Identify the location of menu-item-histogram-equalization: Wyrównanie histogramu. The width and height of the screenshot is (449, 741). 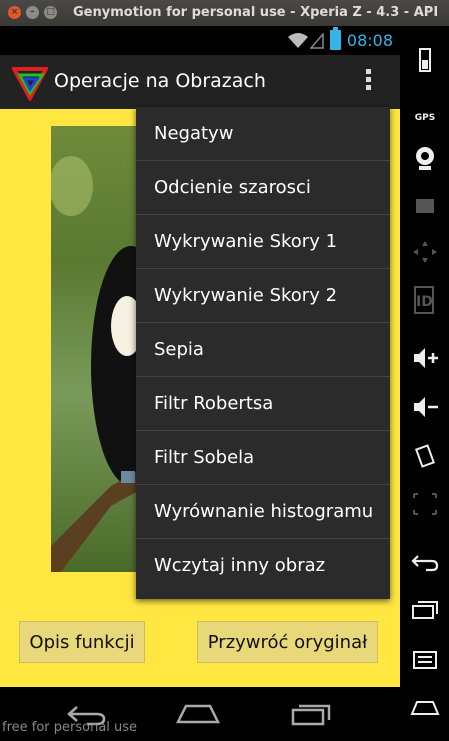
(263, 512).